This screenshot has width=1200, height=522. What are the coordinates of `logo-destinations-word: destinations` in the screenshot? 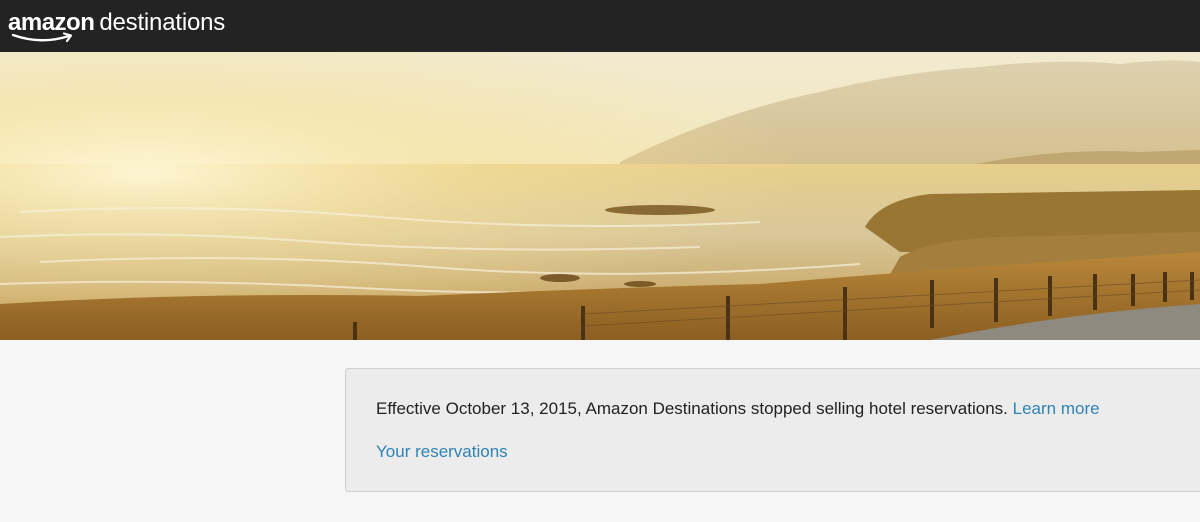 It's located at (162, 22).